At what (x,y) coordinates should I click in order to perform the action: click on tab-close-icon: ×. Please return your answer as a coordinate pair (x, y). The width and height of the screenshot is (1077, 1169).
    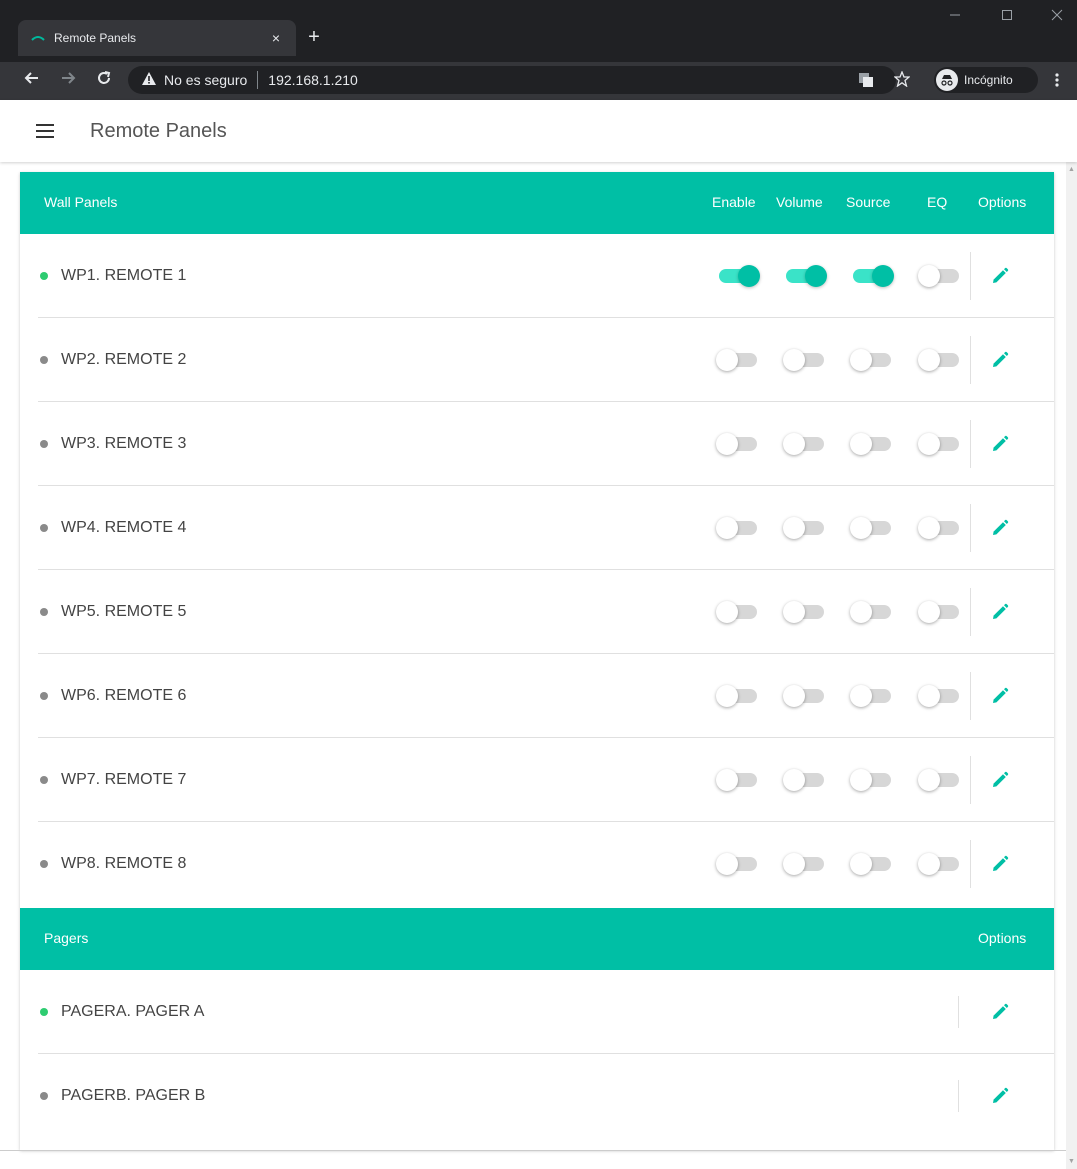
    Looking at the image, I should click on (276, 38).